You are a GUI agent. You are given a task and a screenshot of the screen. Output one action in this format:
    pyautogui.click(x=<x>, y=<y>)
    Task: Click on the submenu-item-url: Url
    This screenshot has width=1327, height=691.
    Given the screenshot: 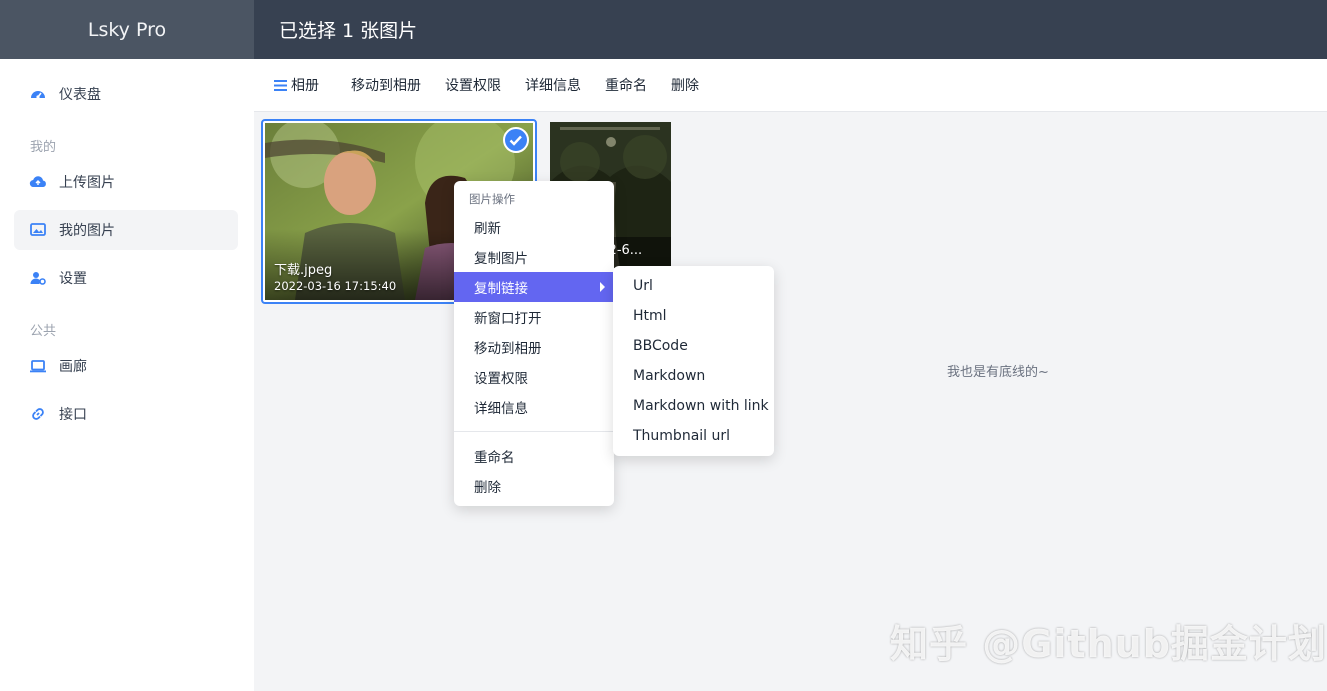 What is the action you would take?
    pyautogui.click(x=643, y=286)
    